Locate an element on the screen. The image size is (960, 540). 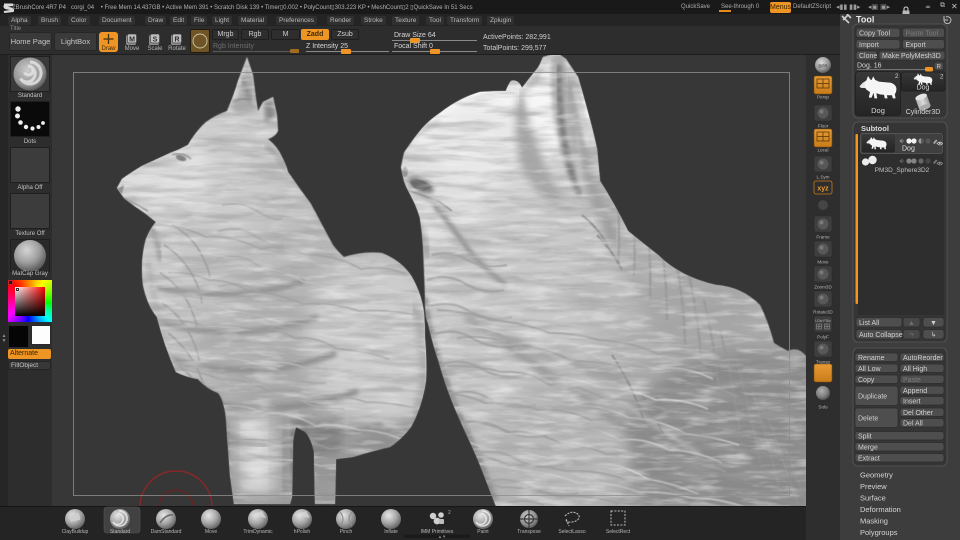
svg-text: Tool is located at coordinates (865, 20).